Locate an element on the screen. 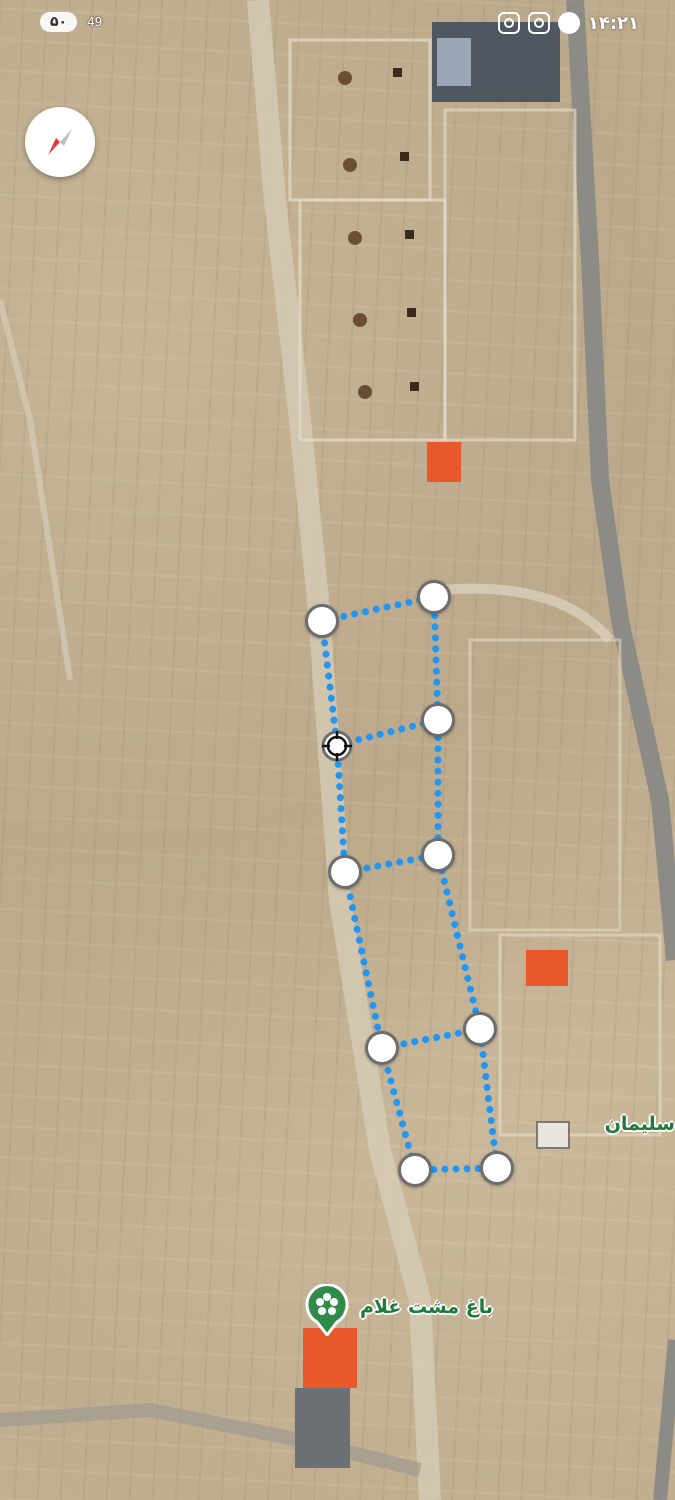 This screenshot has height=1500, width=675. signal-indicator: 49 is located at coordinates (95, 22).